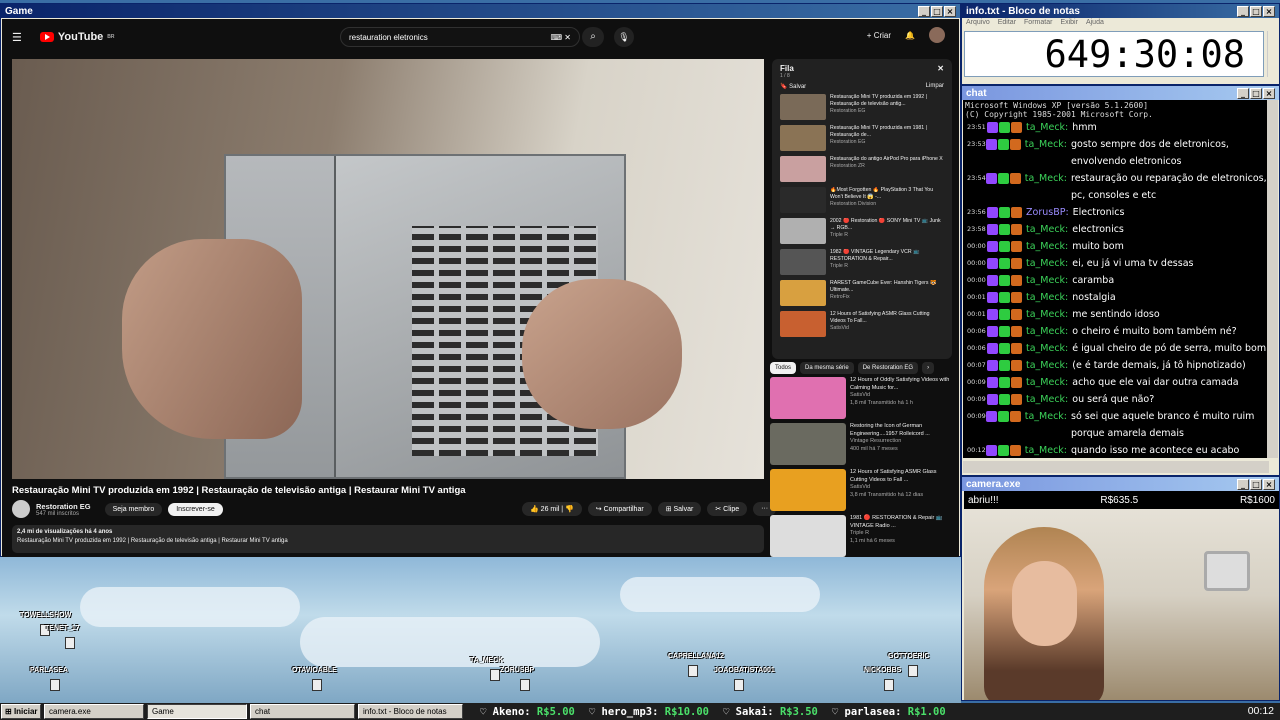  Describe the element at coordinates (552, 509) in the screenshot. I see `like-button: 👍 26 mil | 👎` at that location.